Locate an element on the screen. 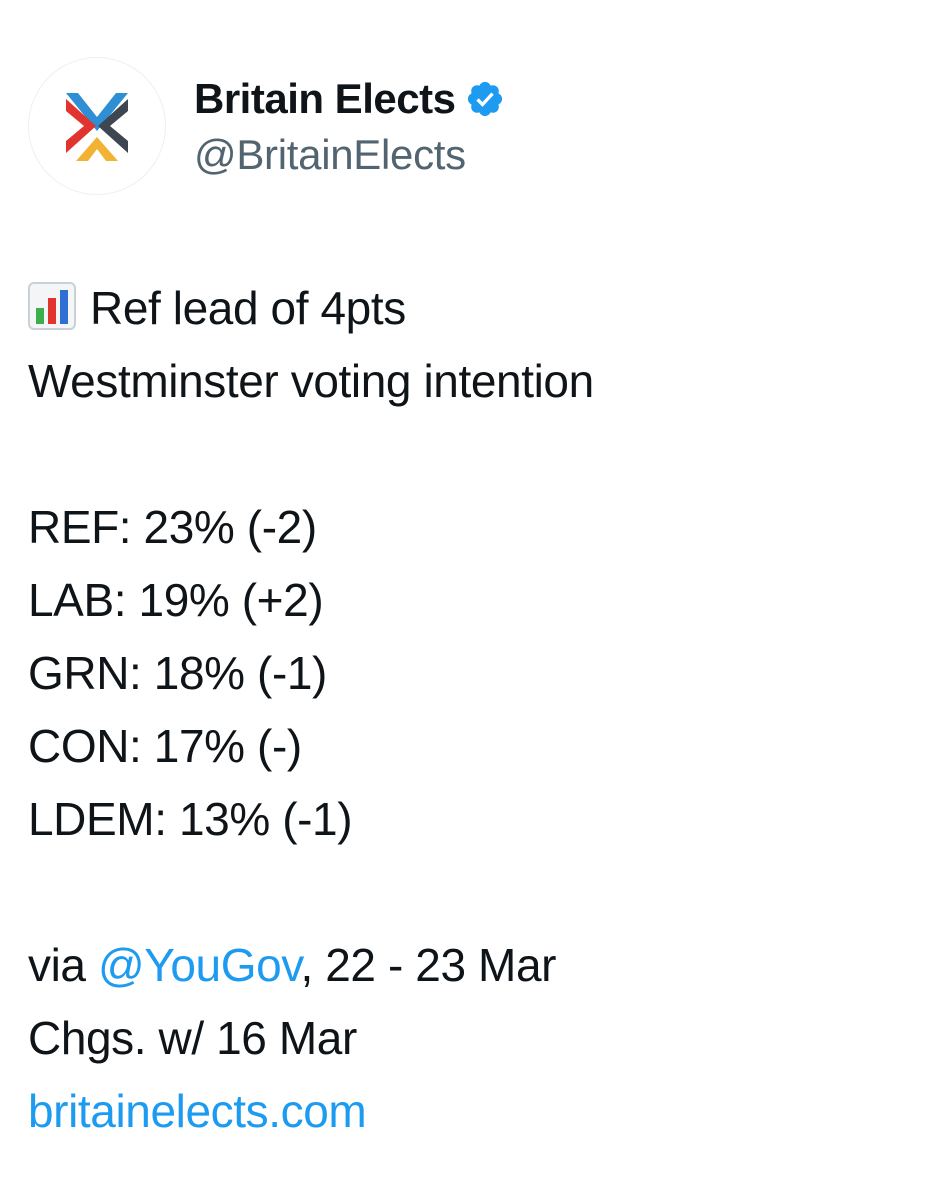  tweet-header: Britain Elects @BritainElects is located at coordinates (266, 126).